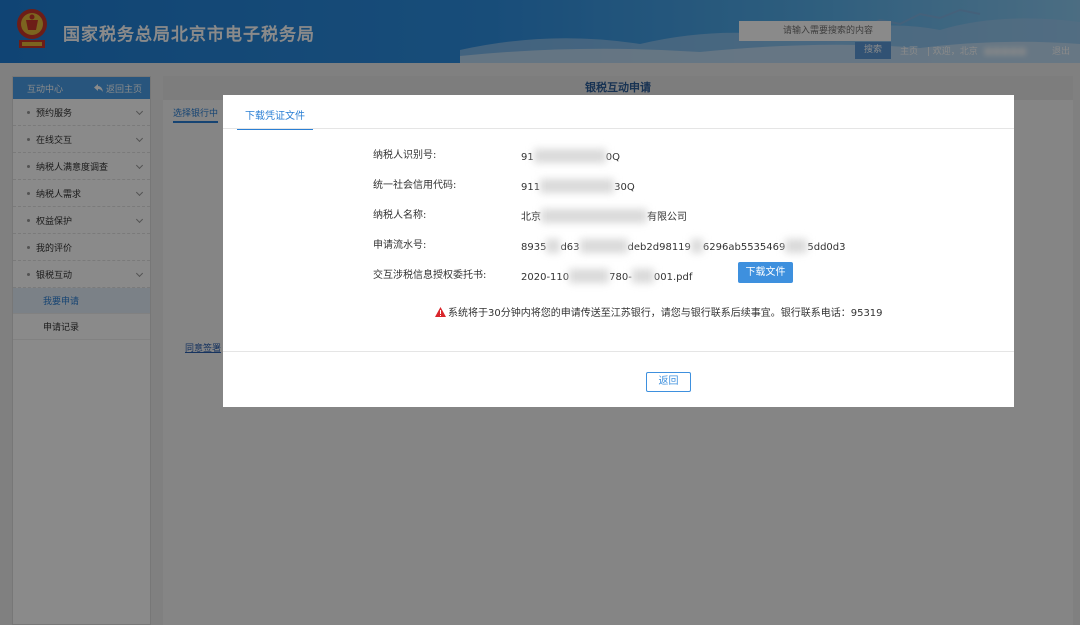  I want to click on file-name-part-3: 001.pdf, so click(673, 277).